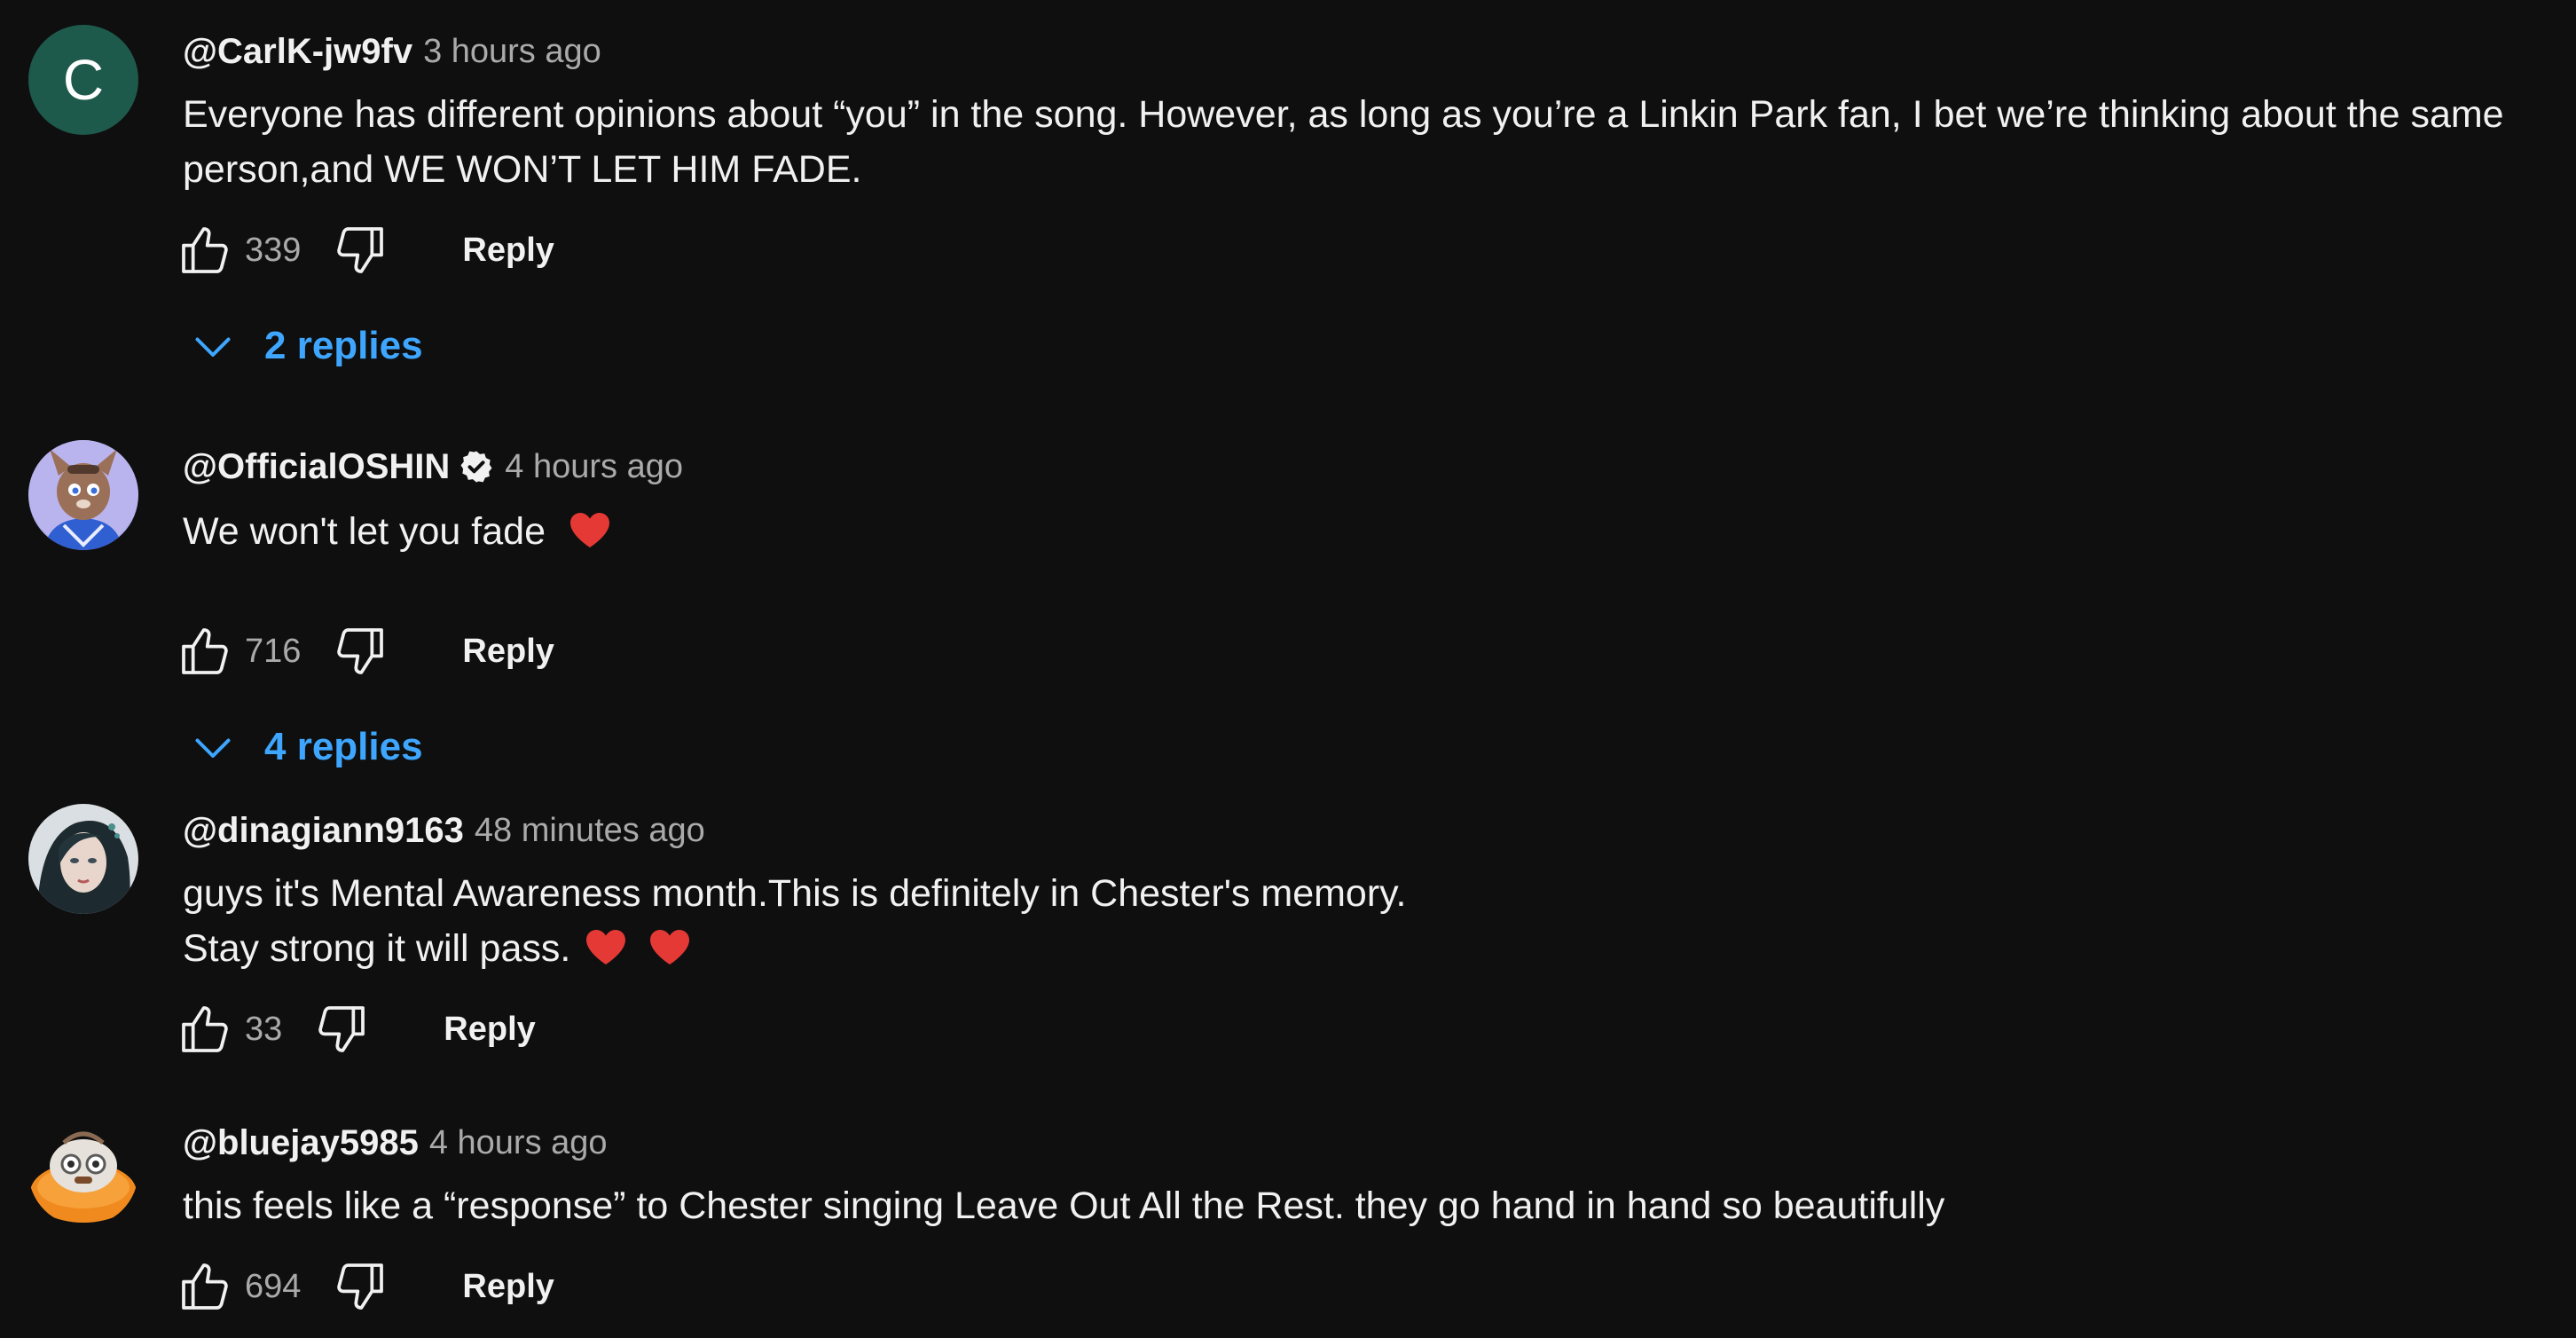  What do you see at coordinates (83, 80) in the screenshot?
I see `avatar: C` at bounding box center [83, 80].